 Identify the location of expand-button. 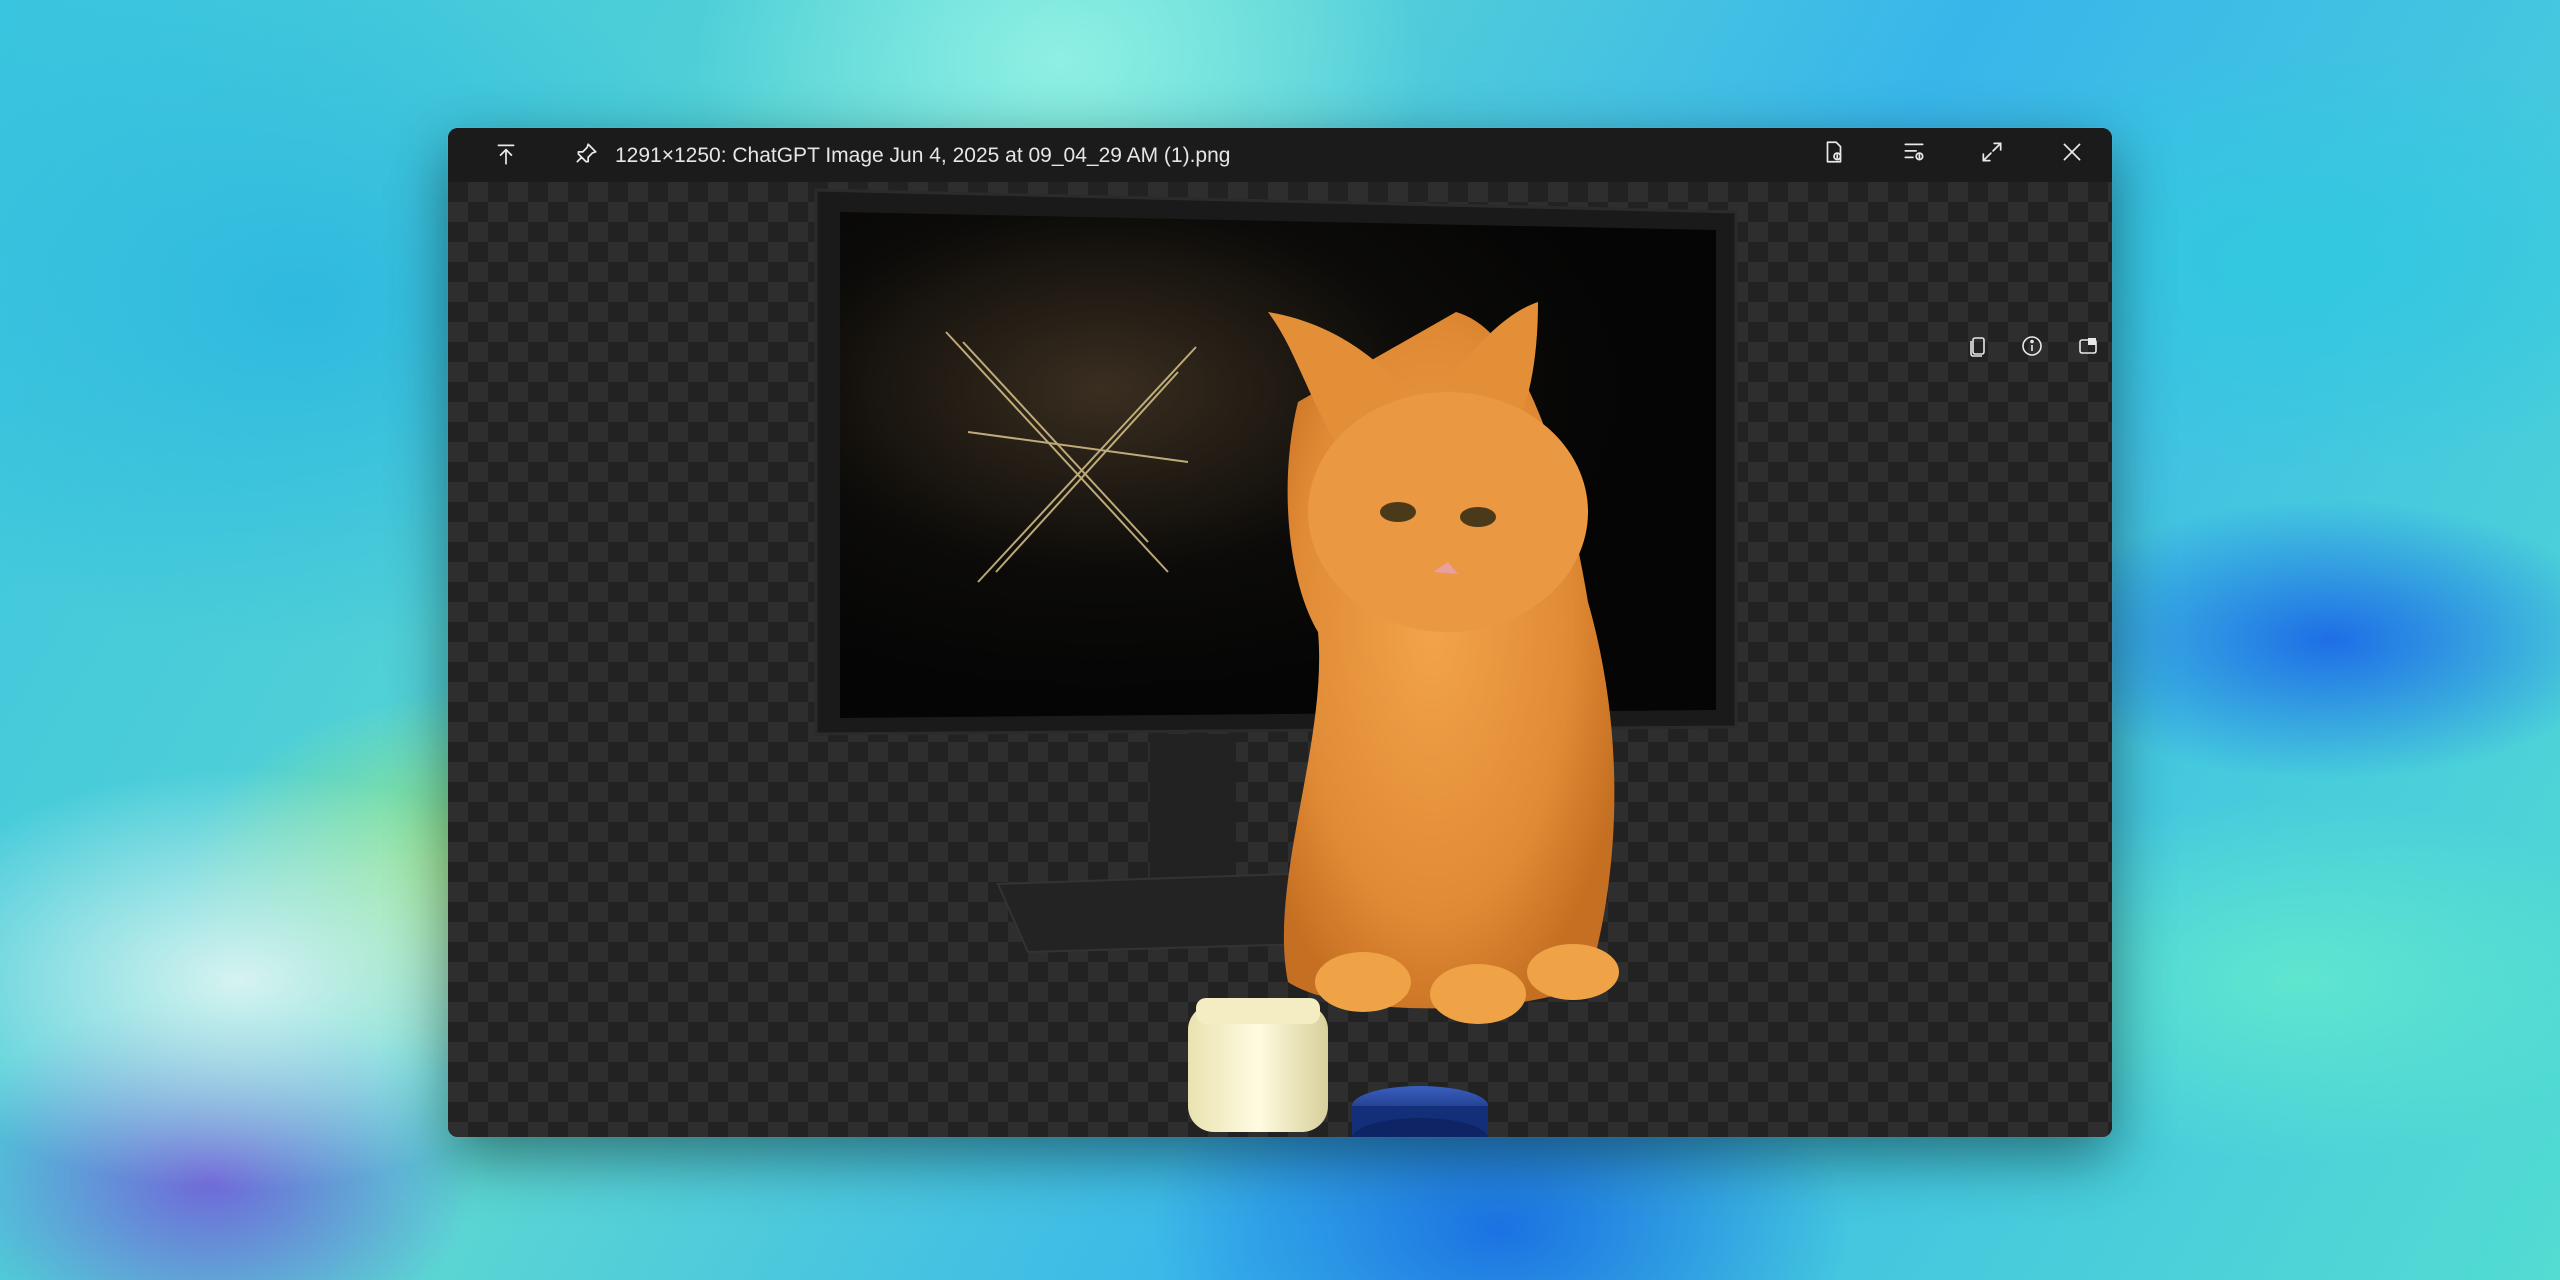
(1992, 154).